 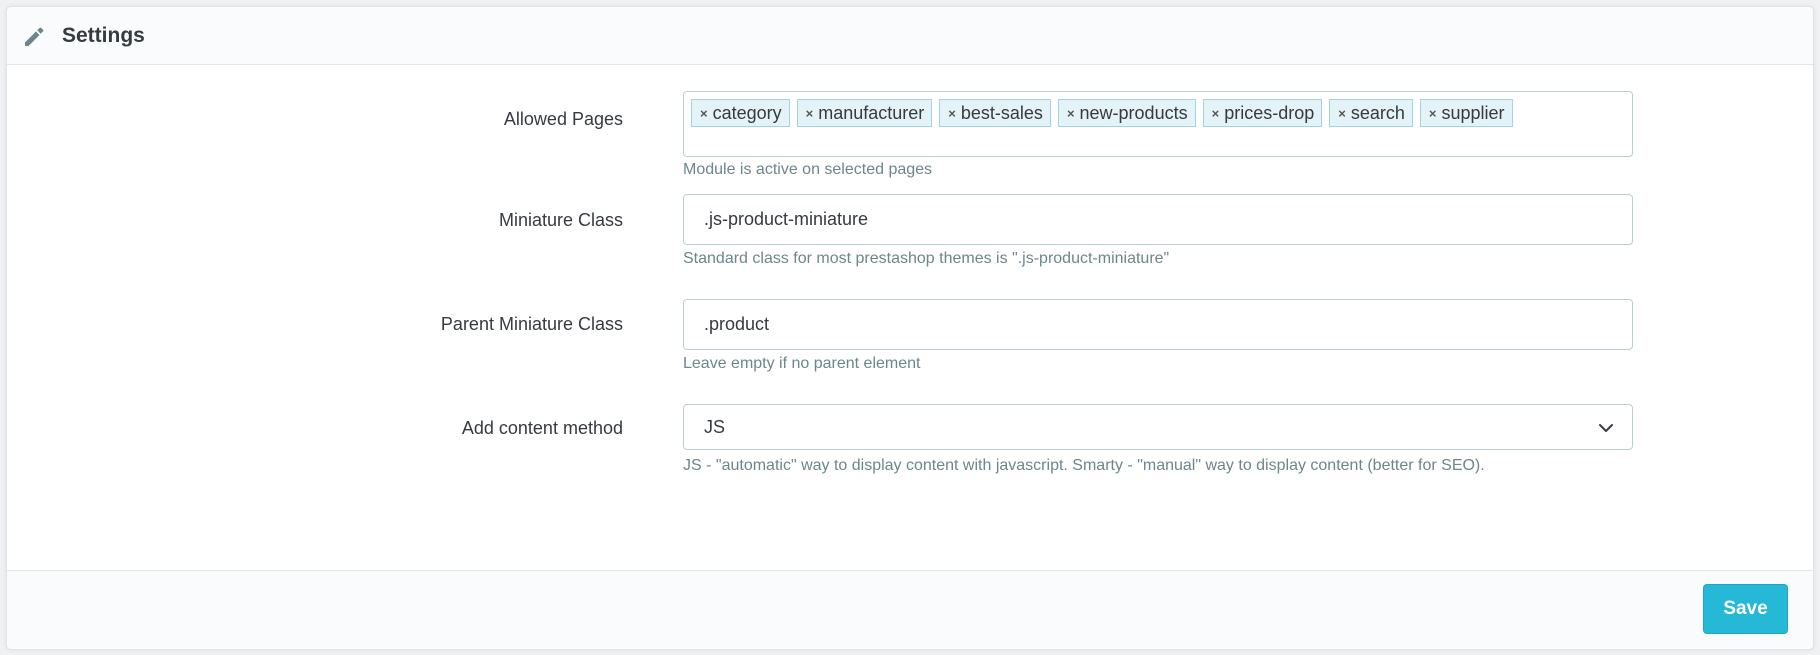 I want to click on miniature-class-input: .js-product-miniature, so click(x=1158, y=219).